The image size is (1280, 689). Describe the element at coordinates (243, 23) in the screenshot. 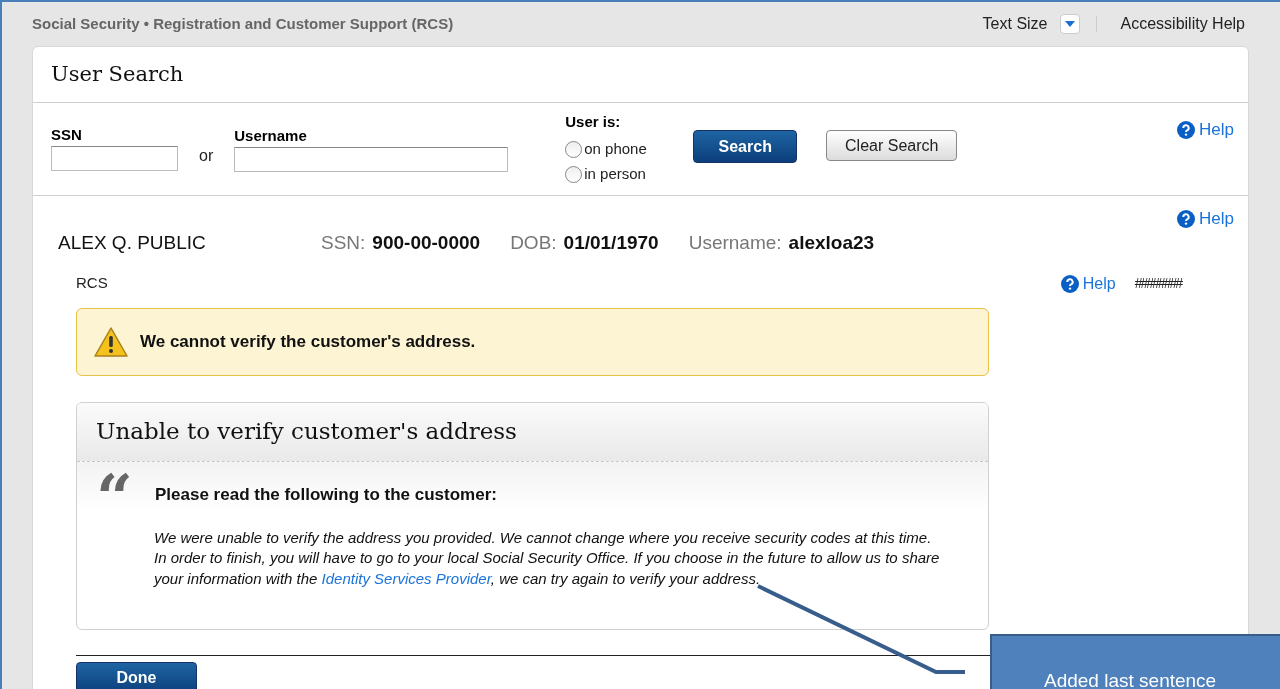

I see `app-title: Social Security • Registration and Customer Support (RCS)` at that location.